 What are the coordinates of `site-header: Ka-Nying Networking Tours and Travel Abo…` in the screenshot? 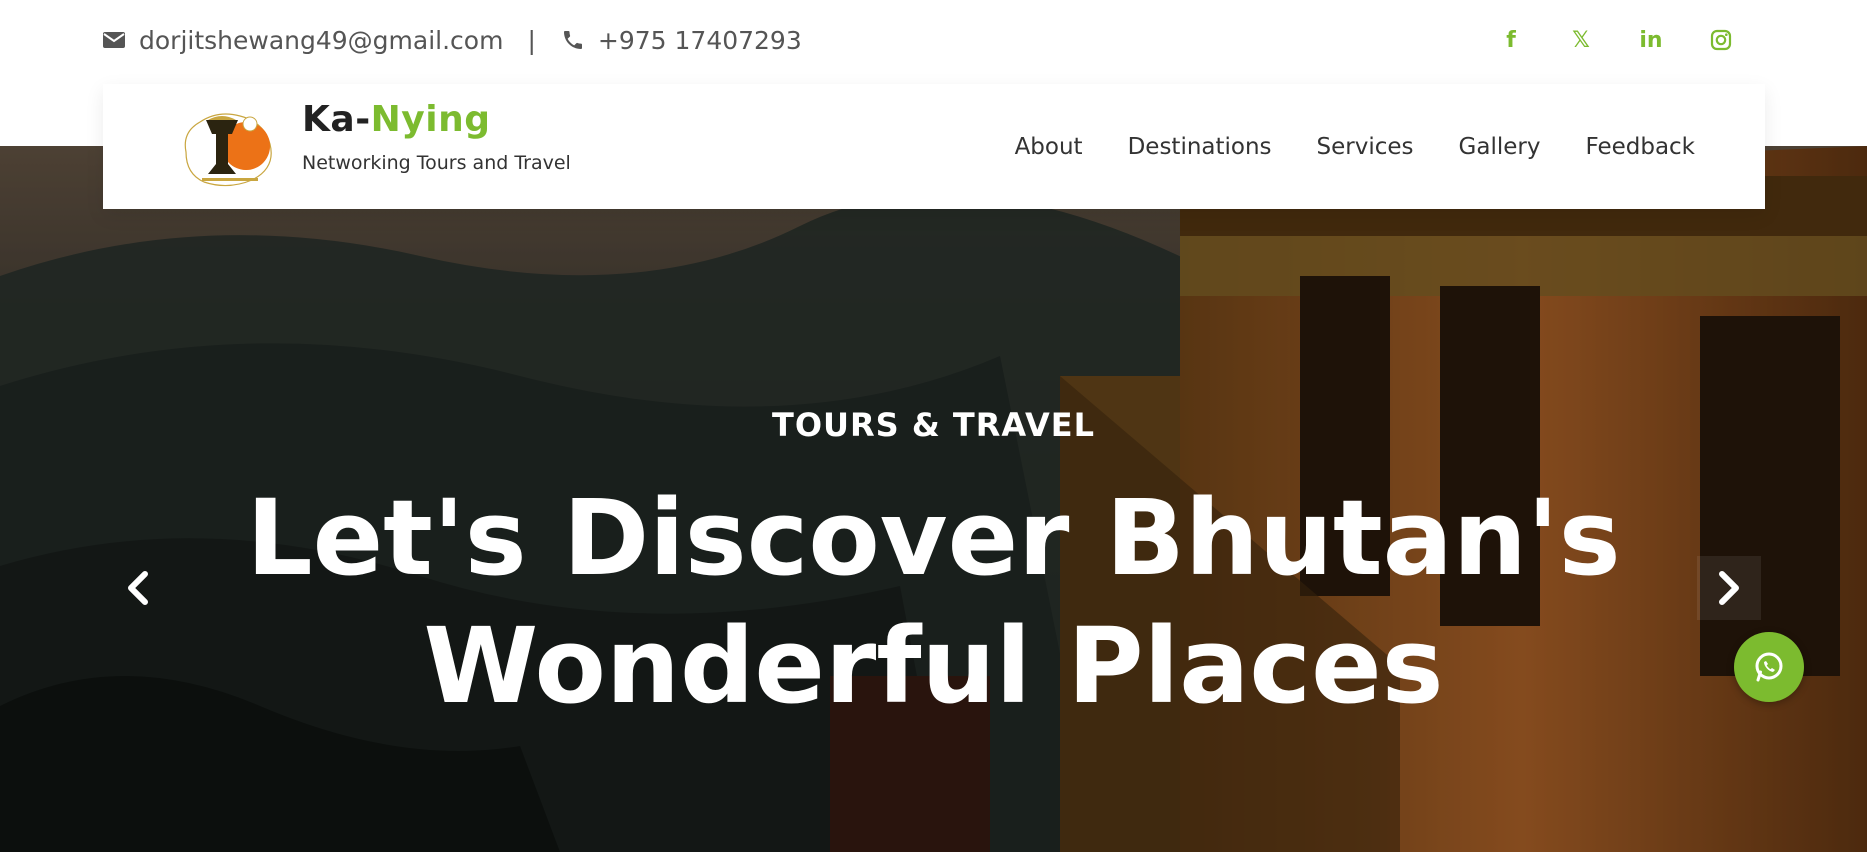 It's located at (934, 146).